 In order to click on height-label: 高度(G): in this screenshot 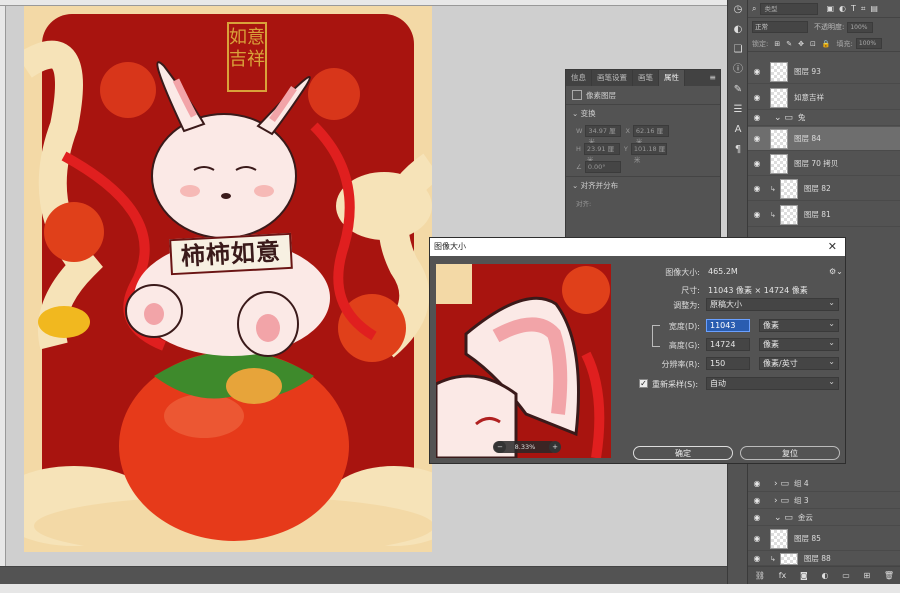, I will do `click(684, 345)`.